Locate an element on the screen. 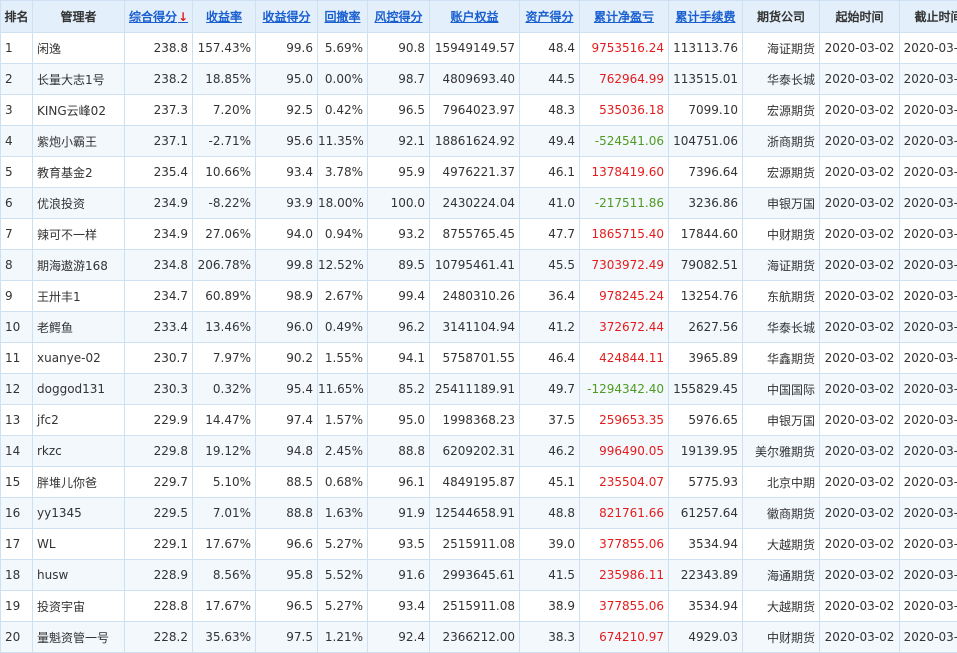  cell-rank: 2 is located at coordinates (17, 79).